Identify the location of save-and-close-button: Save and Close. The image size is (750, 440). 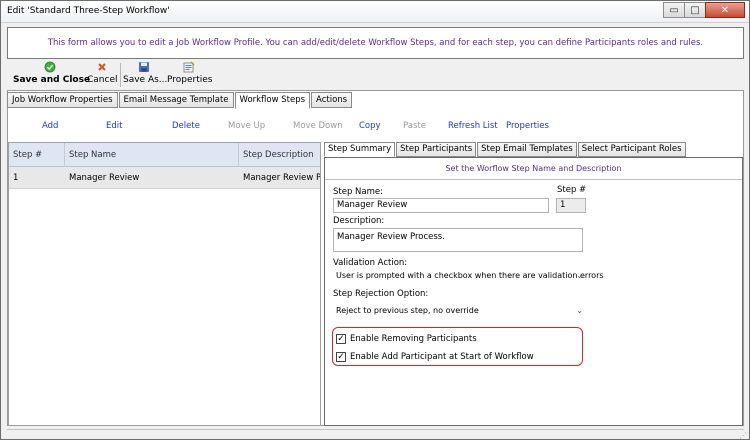
(52, 75).